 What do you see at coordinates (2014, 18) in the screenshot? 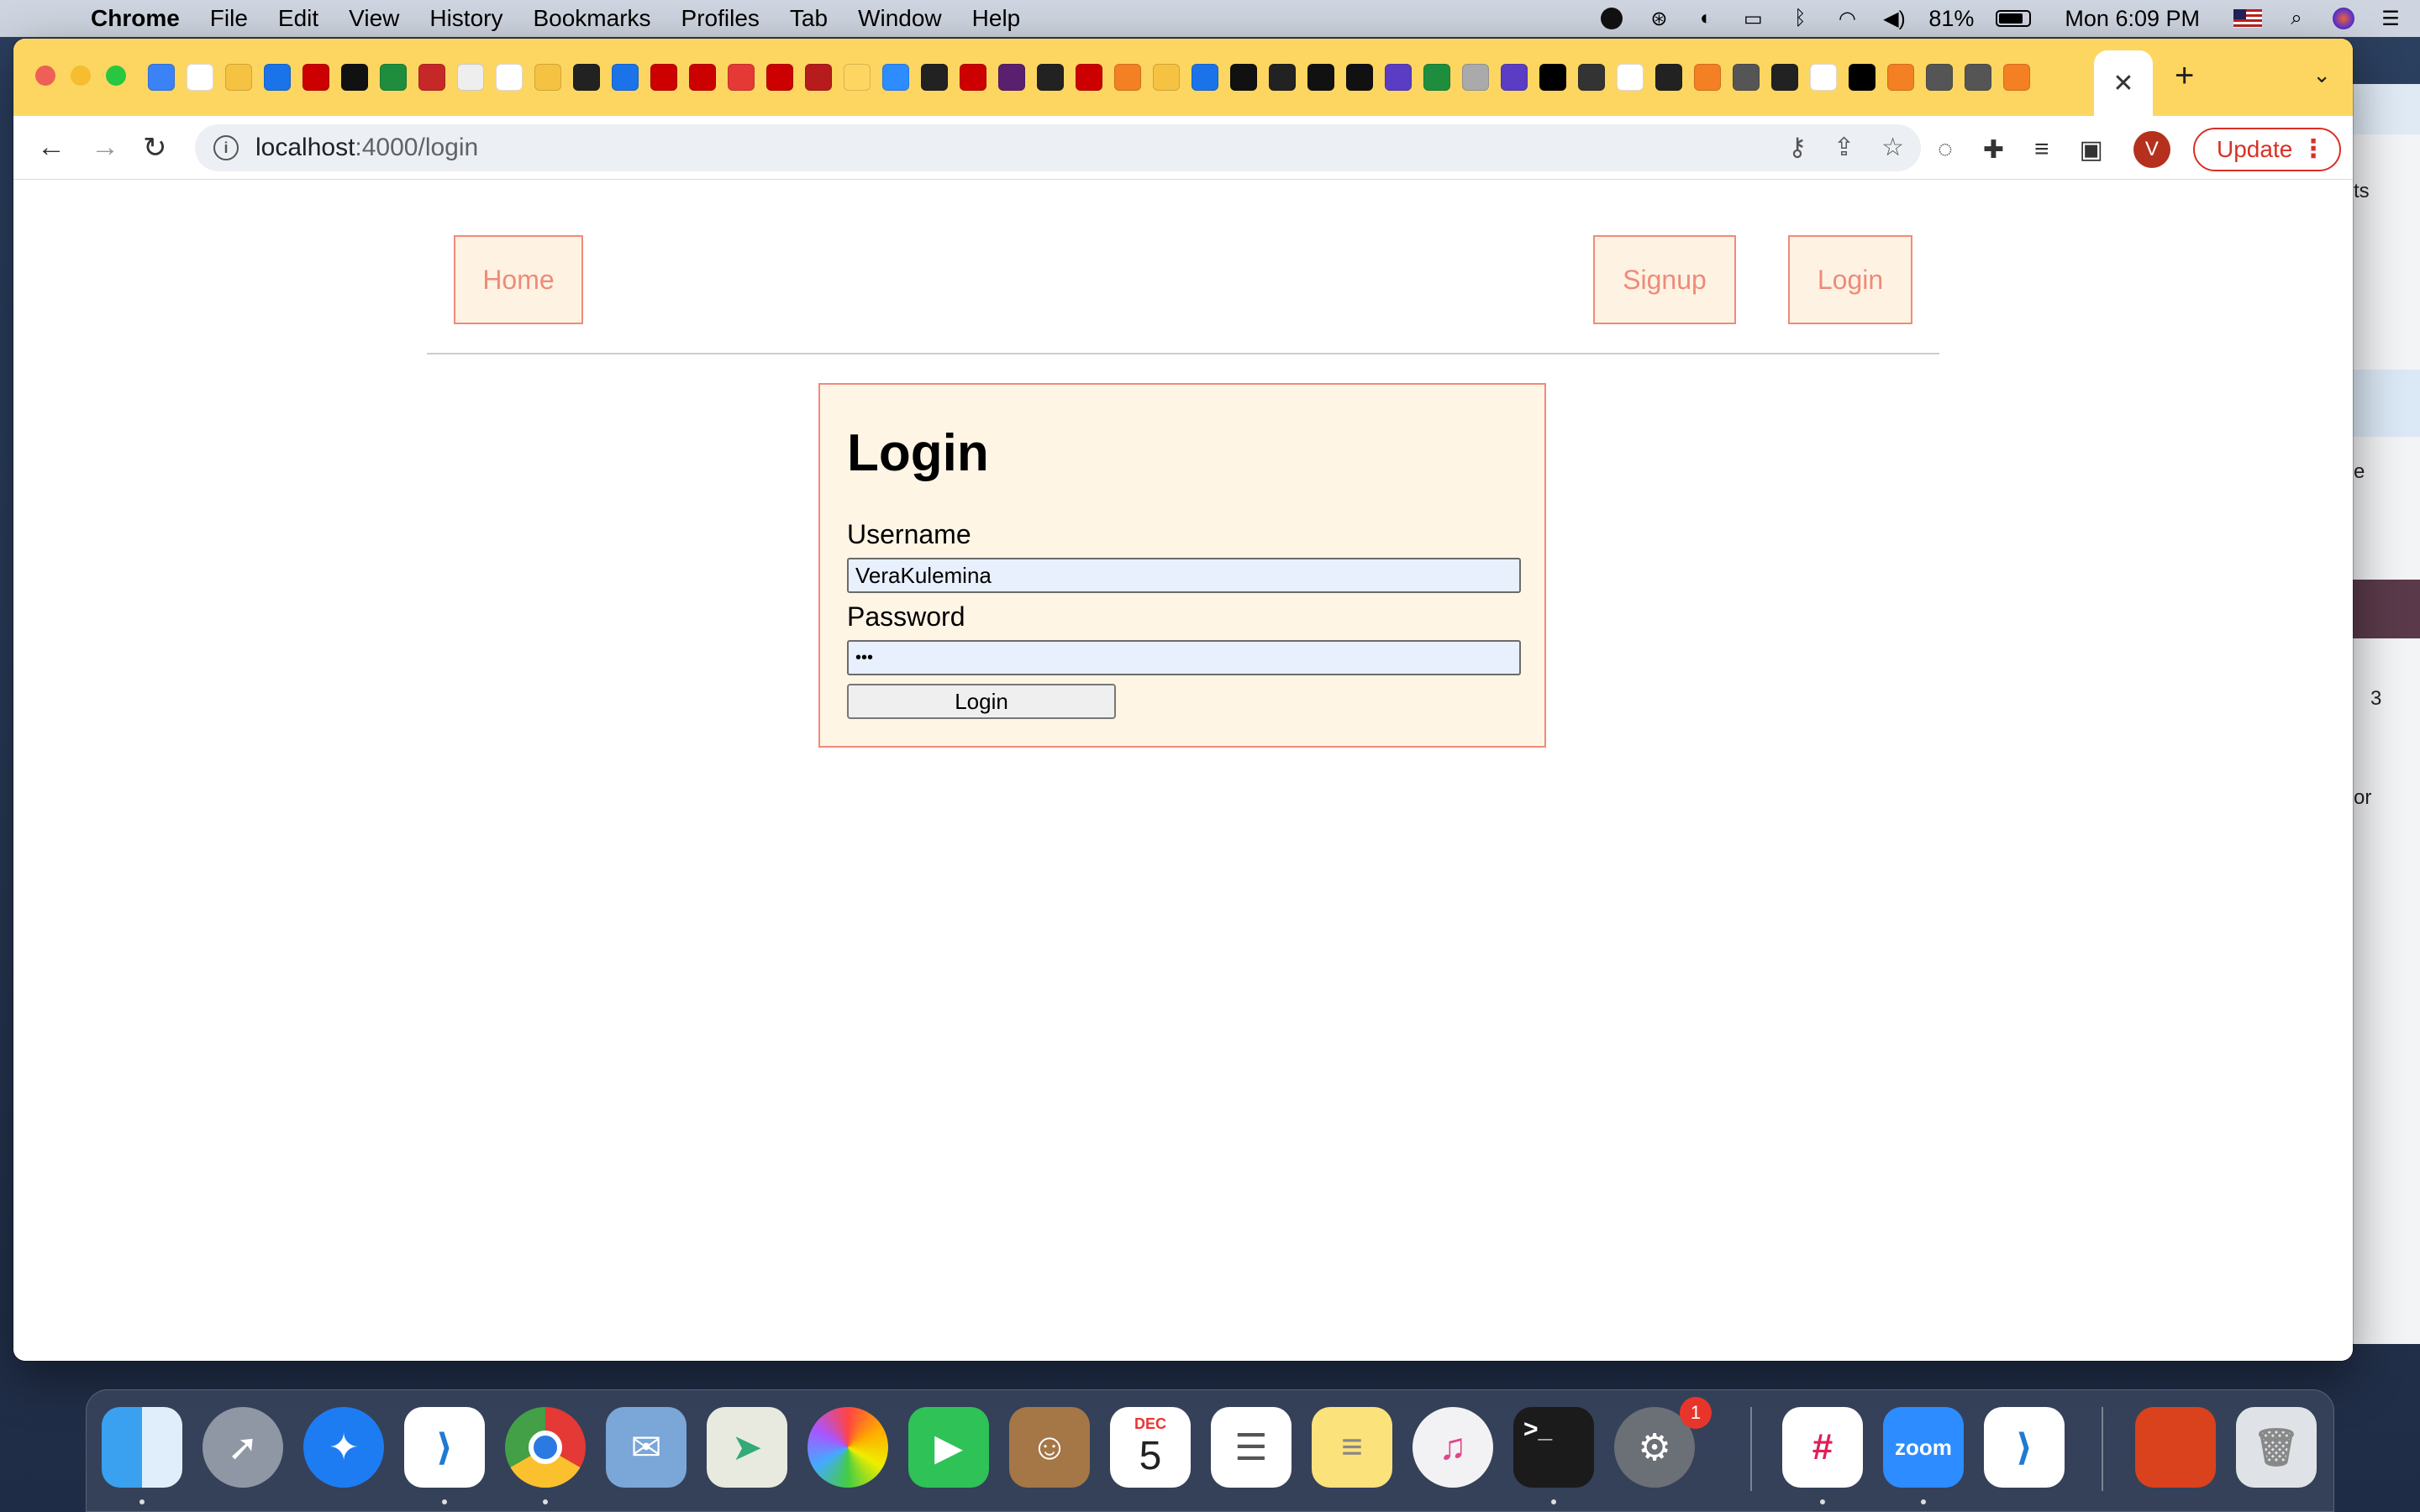
I see `battery-icon` at bounding box center [2014, 18].